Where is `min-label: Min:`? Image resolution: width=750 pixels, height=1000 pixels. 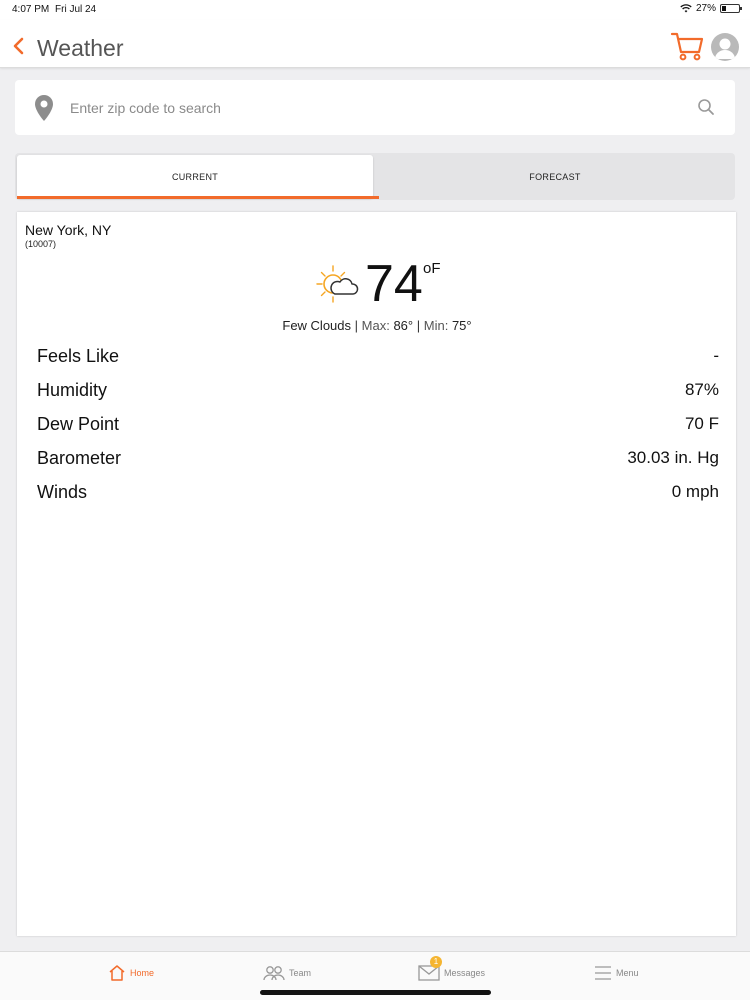
min-label: Min: is located at coordinates (436, 325).